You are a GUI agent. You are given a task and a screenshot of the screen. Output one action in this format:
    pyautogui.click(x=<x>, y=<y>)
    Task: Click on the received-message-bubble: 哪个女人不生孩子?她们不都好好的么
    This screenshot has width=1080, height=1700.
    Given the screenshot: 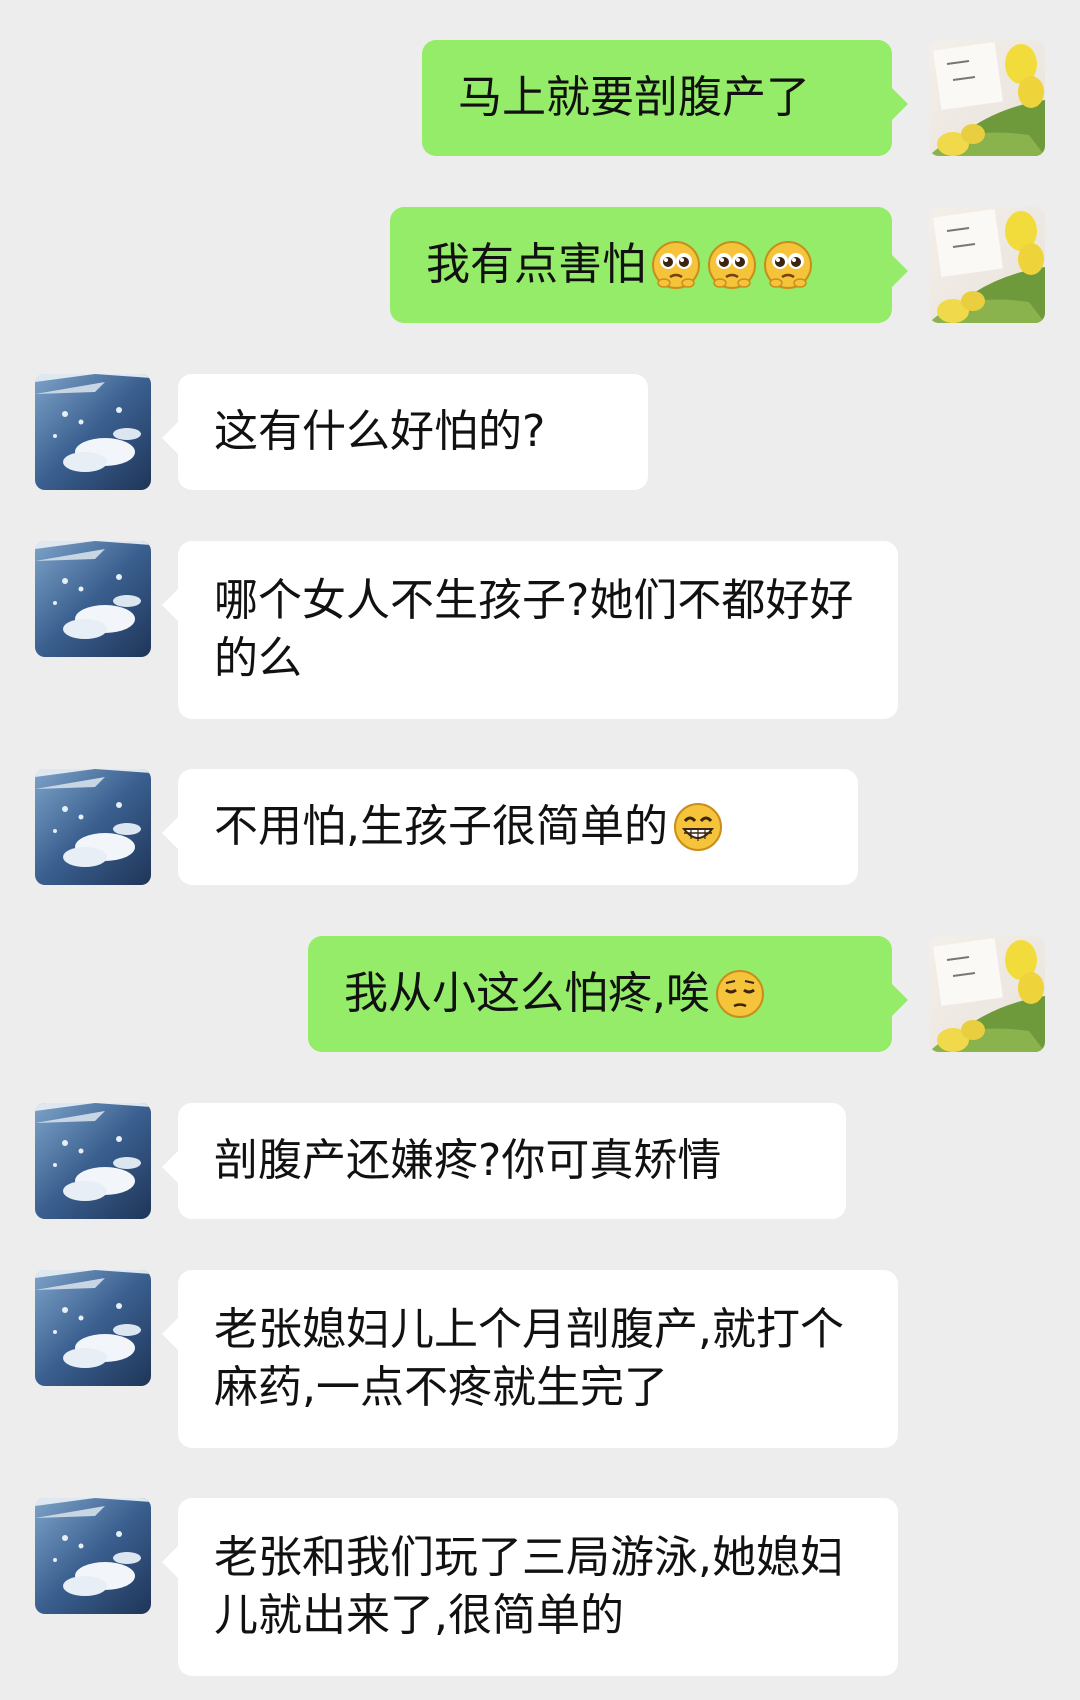 What is the action you would take?
    pyautogui.click(x=530, y=630)
    